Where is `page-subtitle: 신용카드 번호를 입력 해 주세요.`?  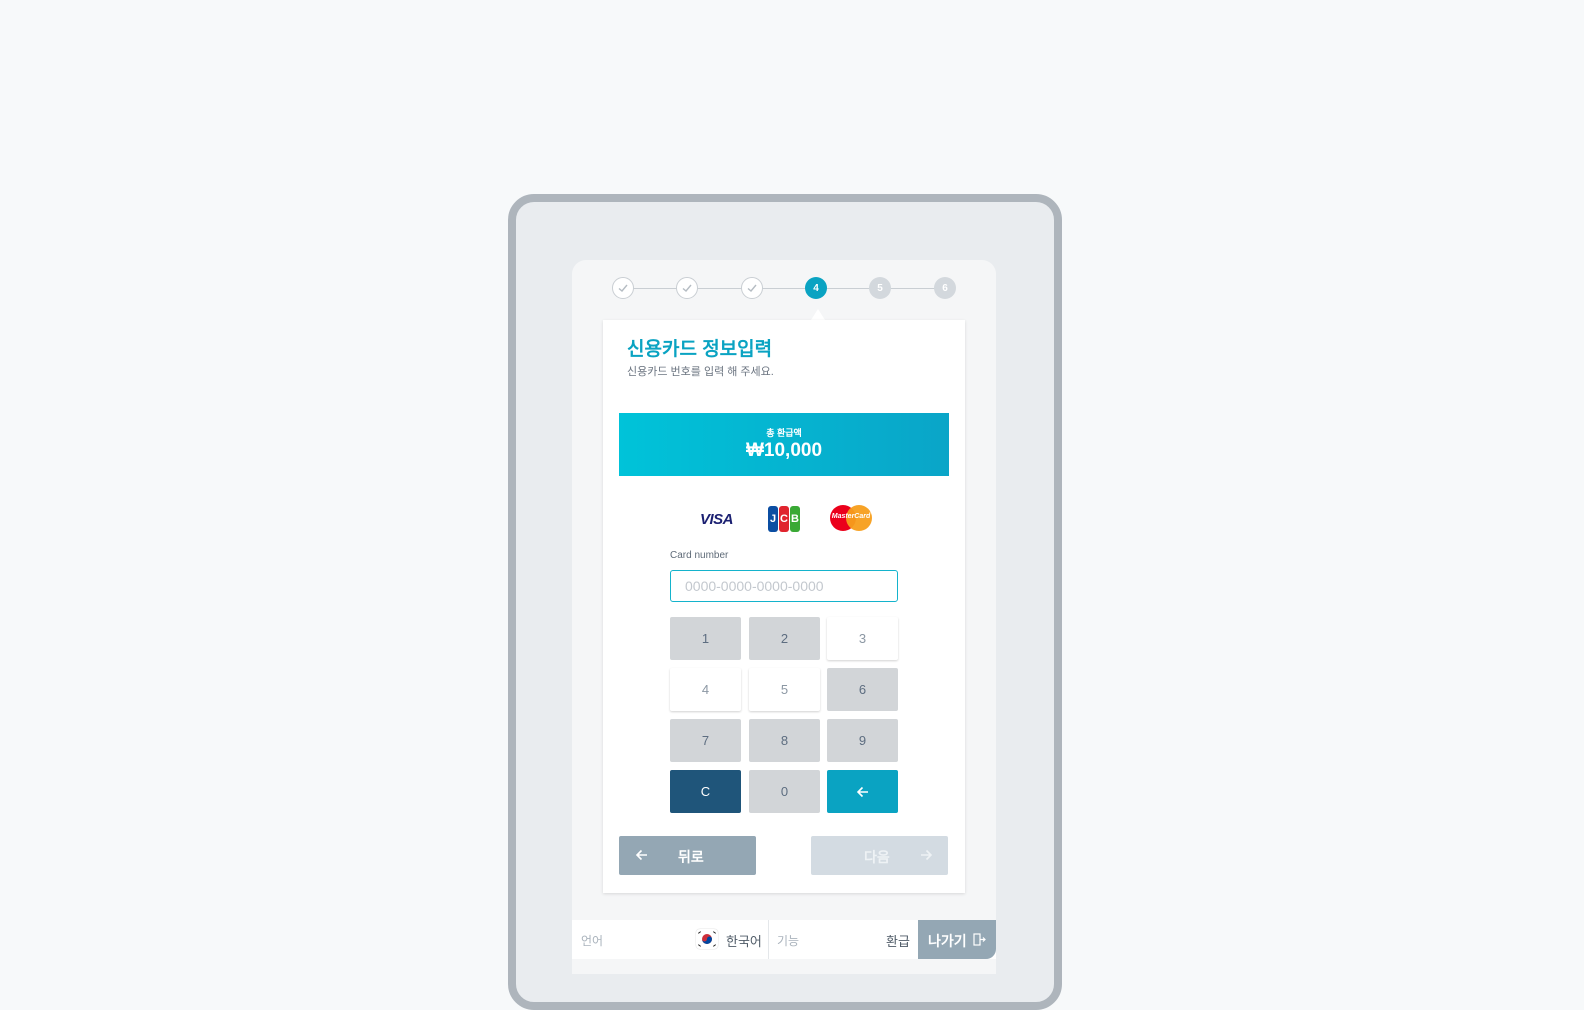 page-subtitle: 신용카드 번호를 입력 해 주세요. is located at coordinates (700, 372).